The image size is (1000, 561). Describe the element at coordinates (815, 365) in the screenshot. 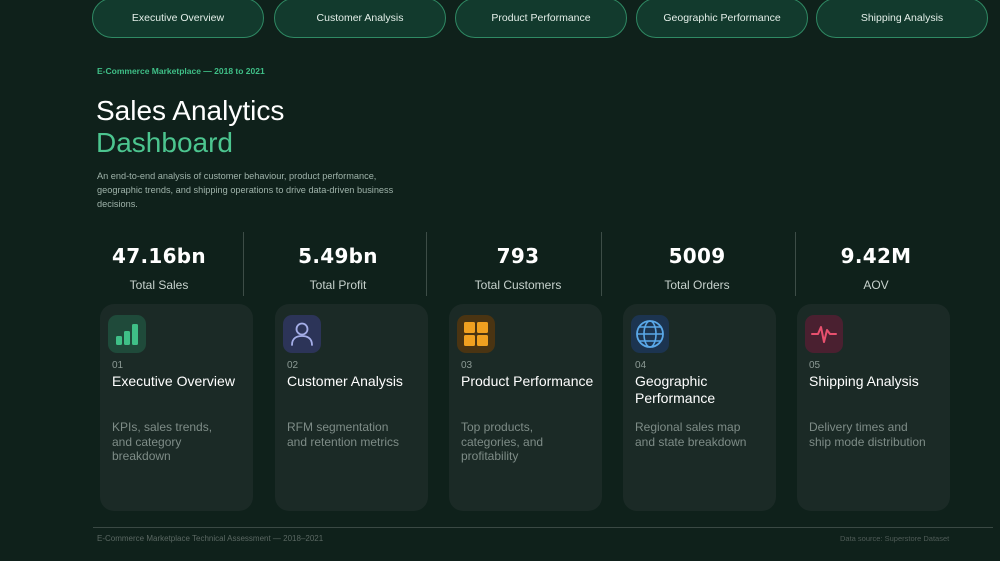

I see `card-number: 05` at that location.